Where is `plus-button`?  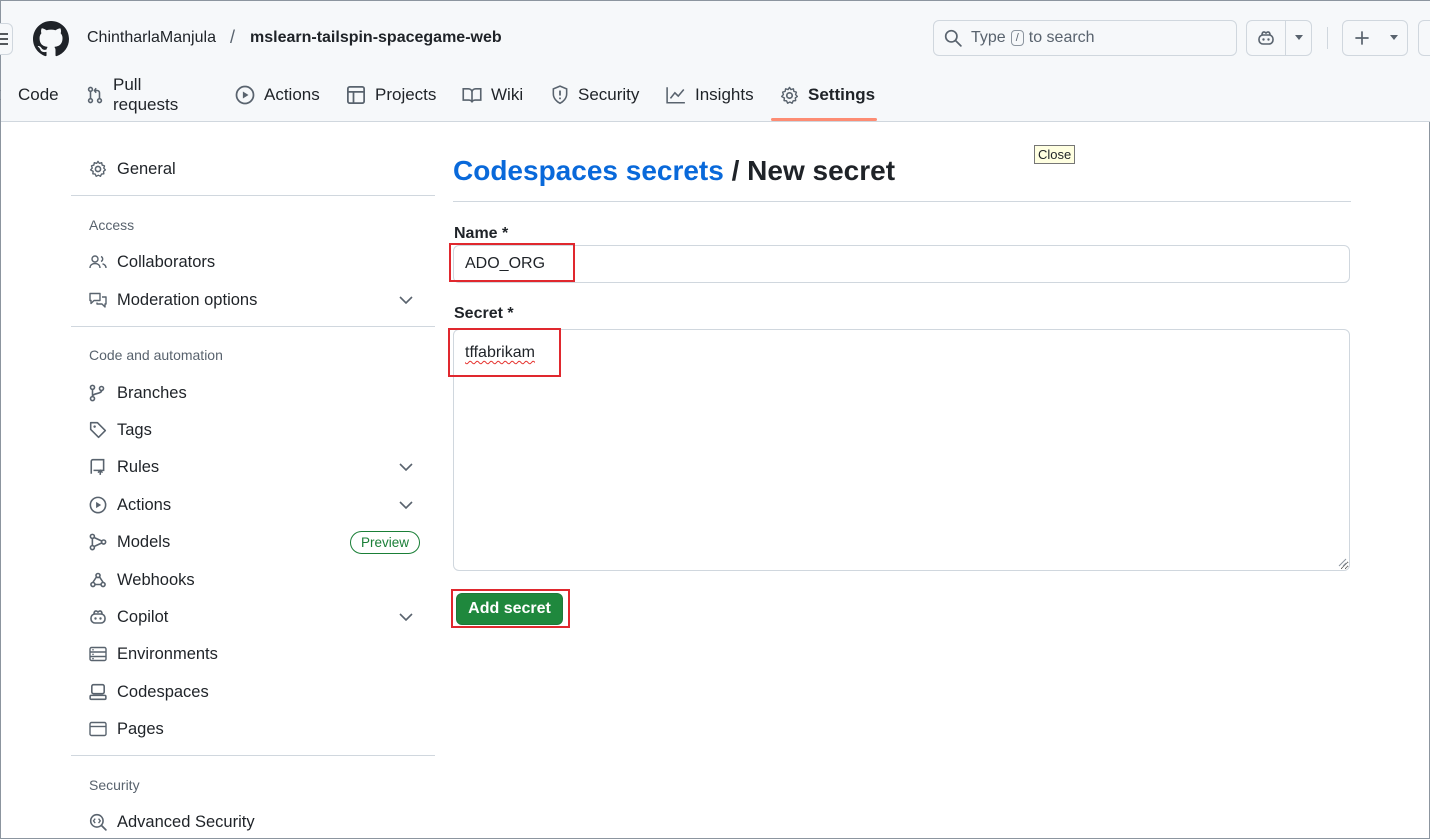 plus-button is located at coordinates (1362, 38).